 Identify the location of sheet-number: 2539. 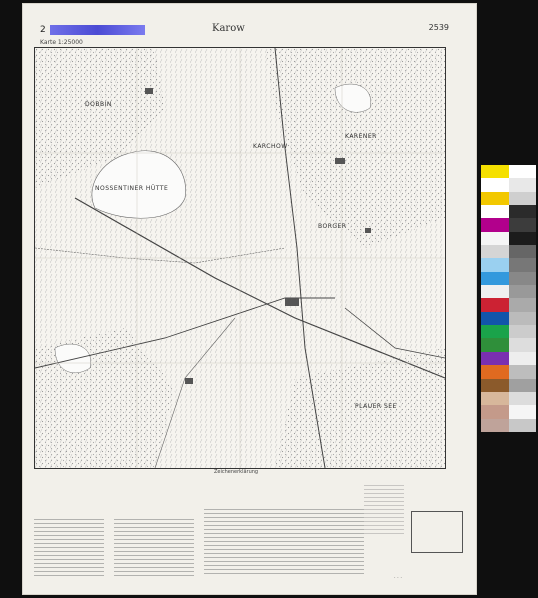
(438, 27).